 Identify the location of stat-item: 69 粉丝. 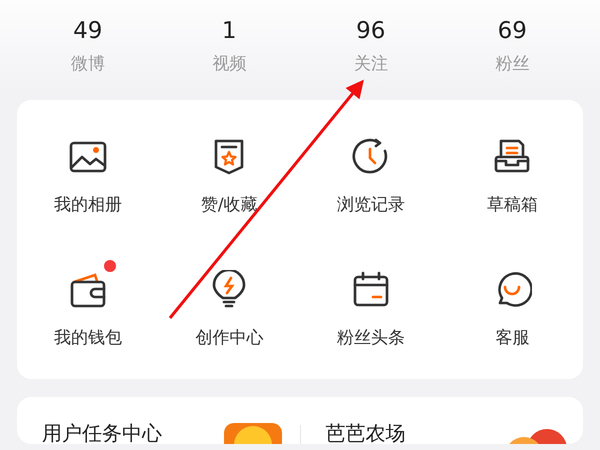
(512, 50).